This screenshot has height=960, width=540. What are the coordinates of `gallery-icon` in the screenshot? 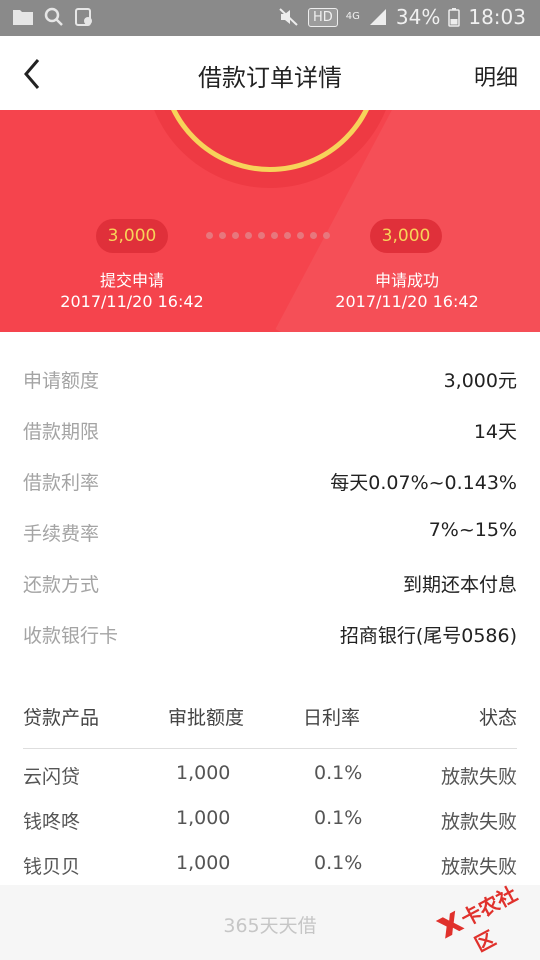 It's located at (83, 17).